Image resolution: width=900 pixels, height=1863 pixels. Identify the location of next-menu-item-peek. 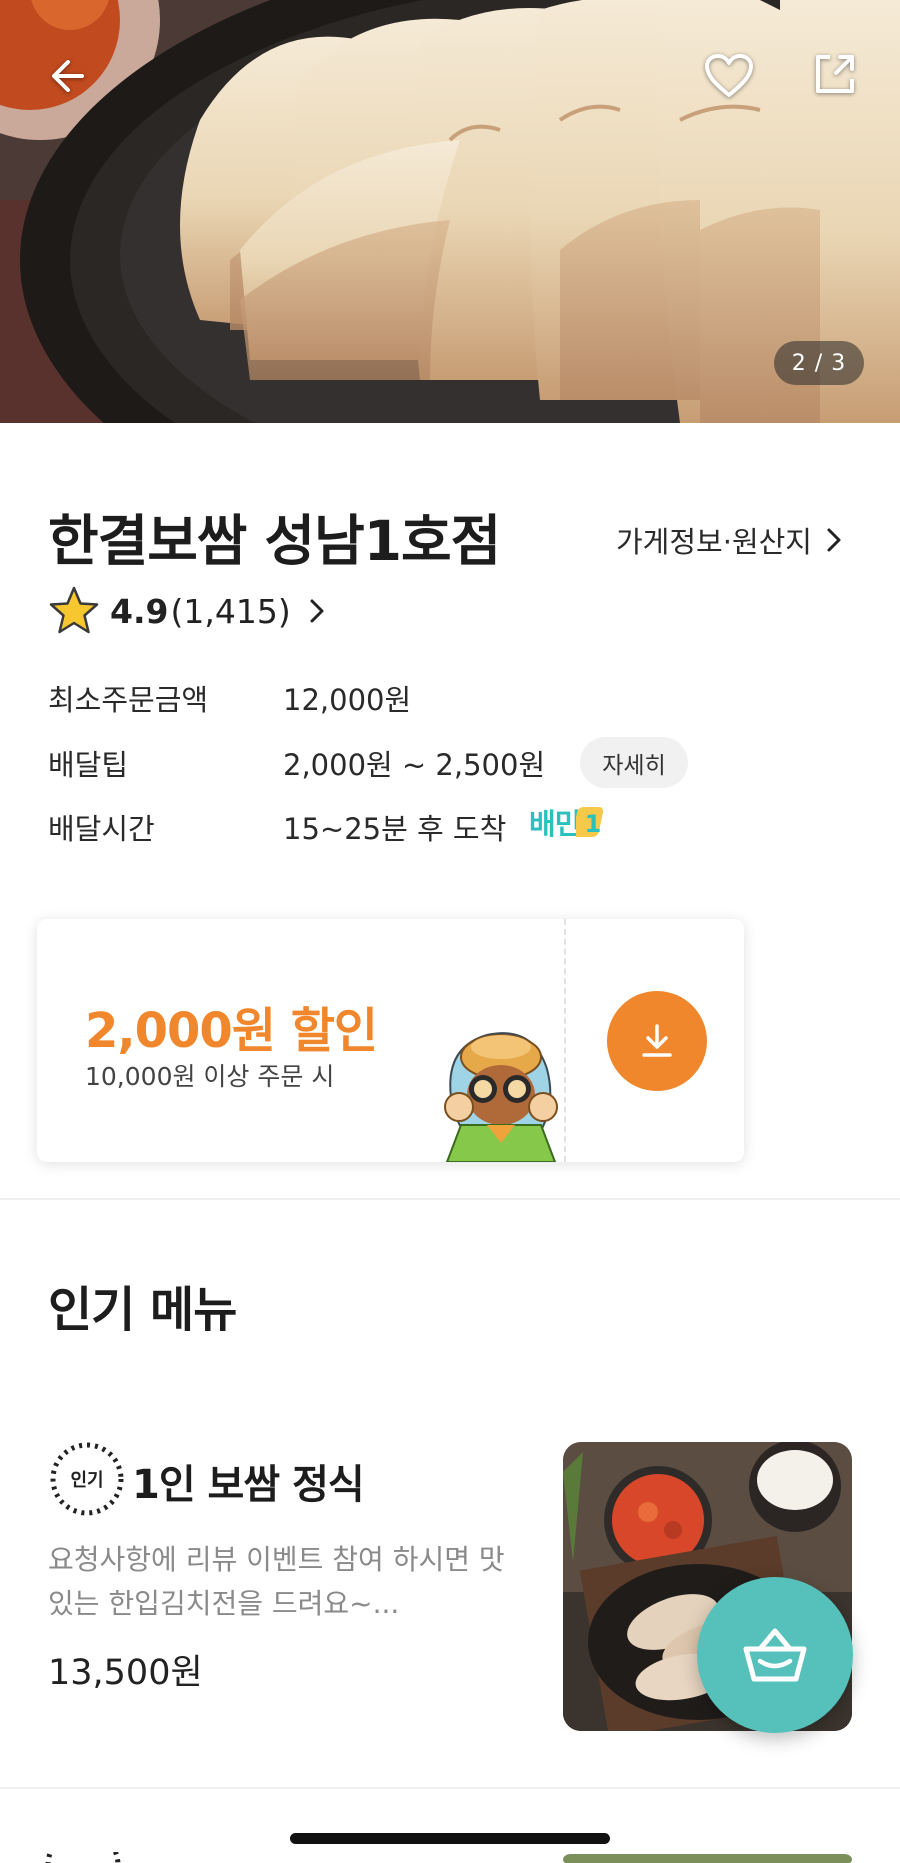
(450, 1845).